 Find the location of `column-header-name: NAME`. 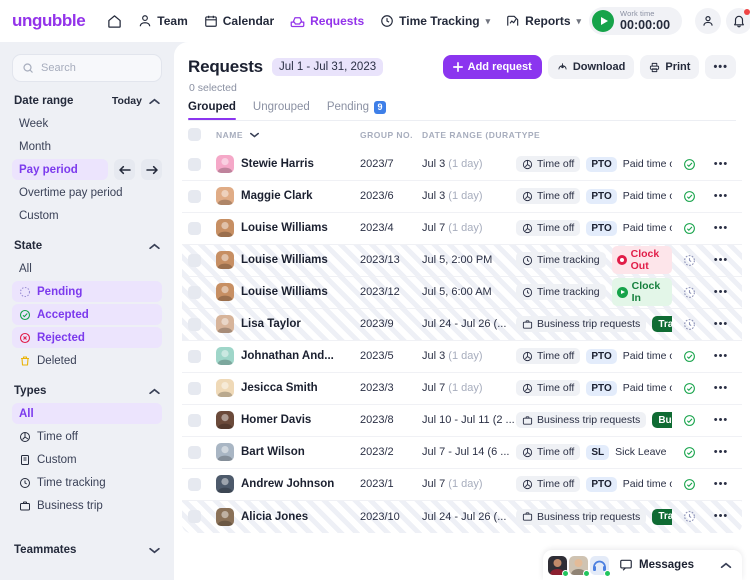

column-header-name: NAME is located at coordinates (288, 135).